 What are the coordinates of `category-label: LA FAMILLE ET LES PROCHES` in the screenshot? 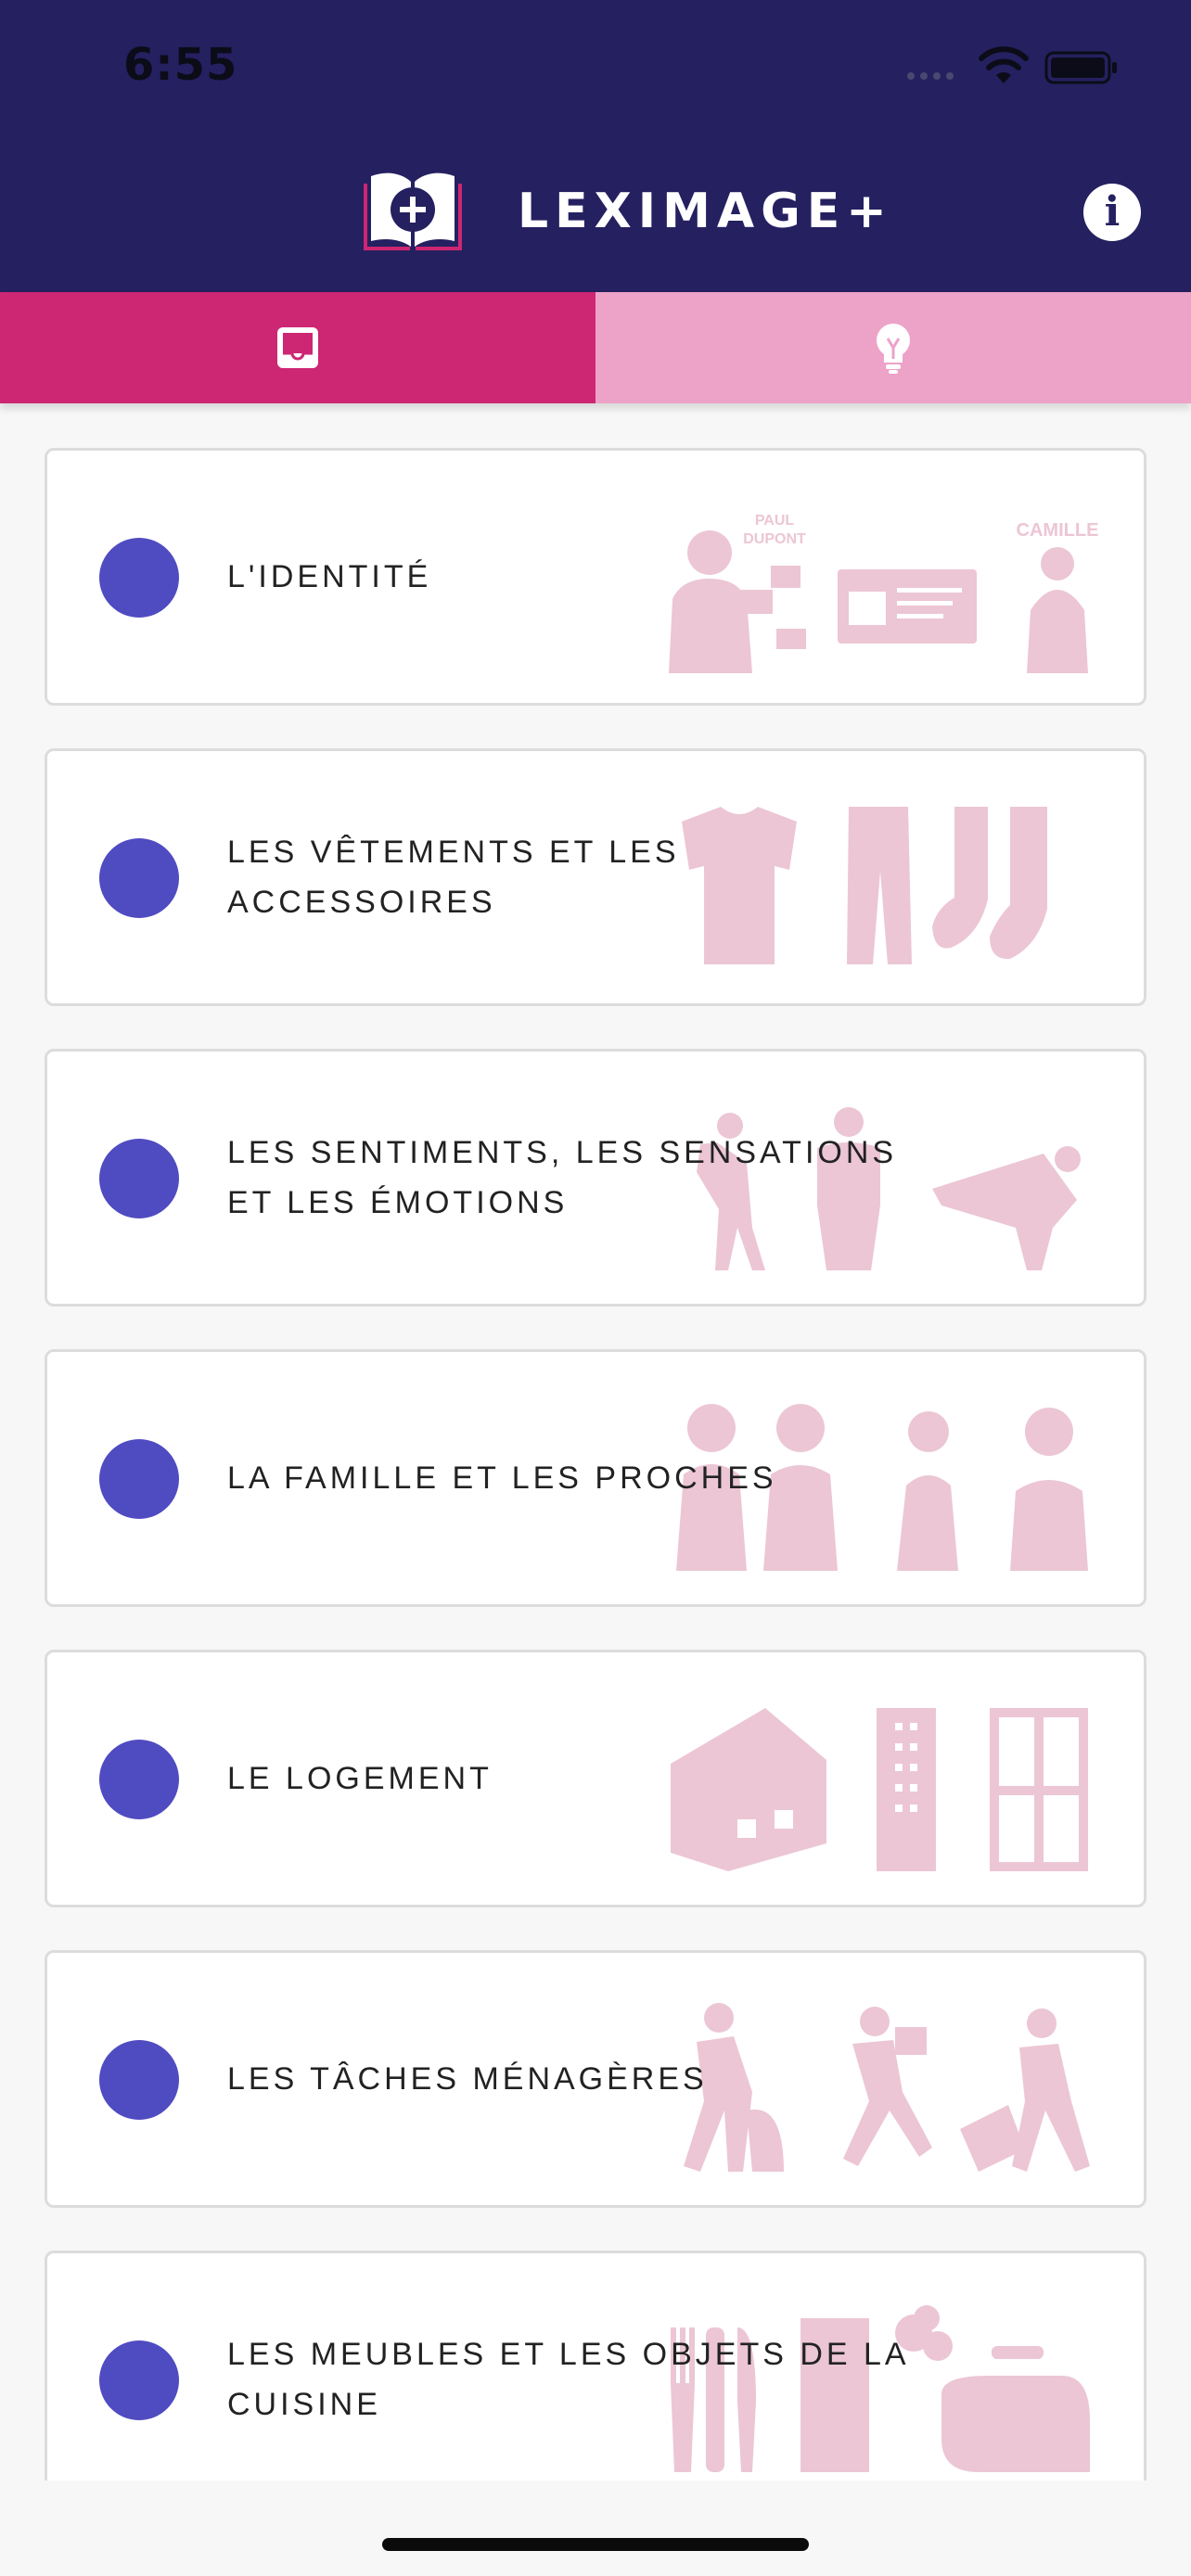 It's located at (502, 1478).